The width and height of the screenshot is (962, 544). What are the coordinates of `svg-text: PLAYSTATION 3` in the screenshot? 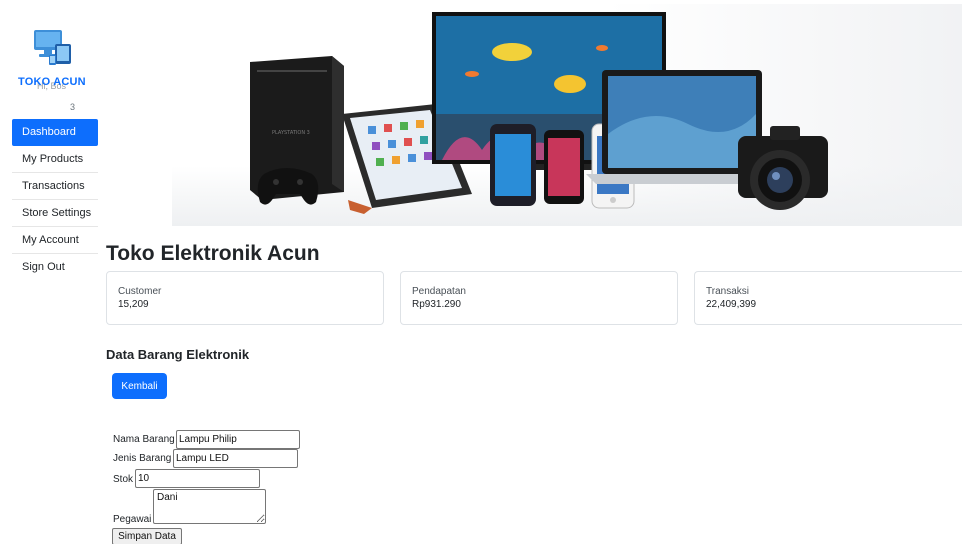 It's located at (291, 133).